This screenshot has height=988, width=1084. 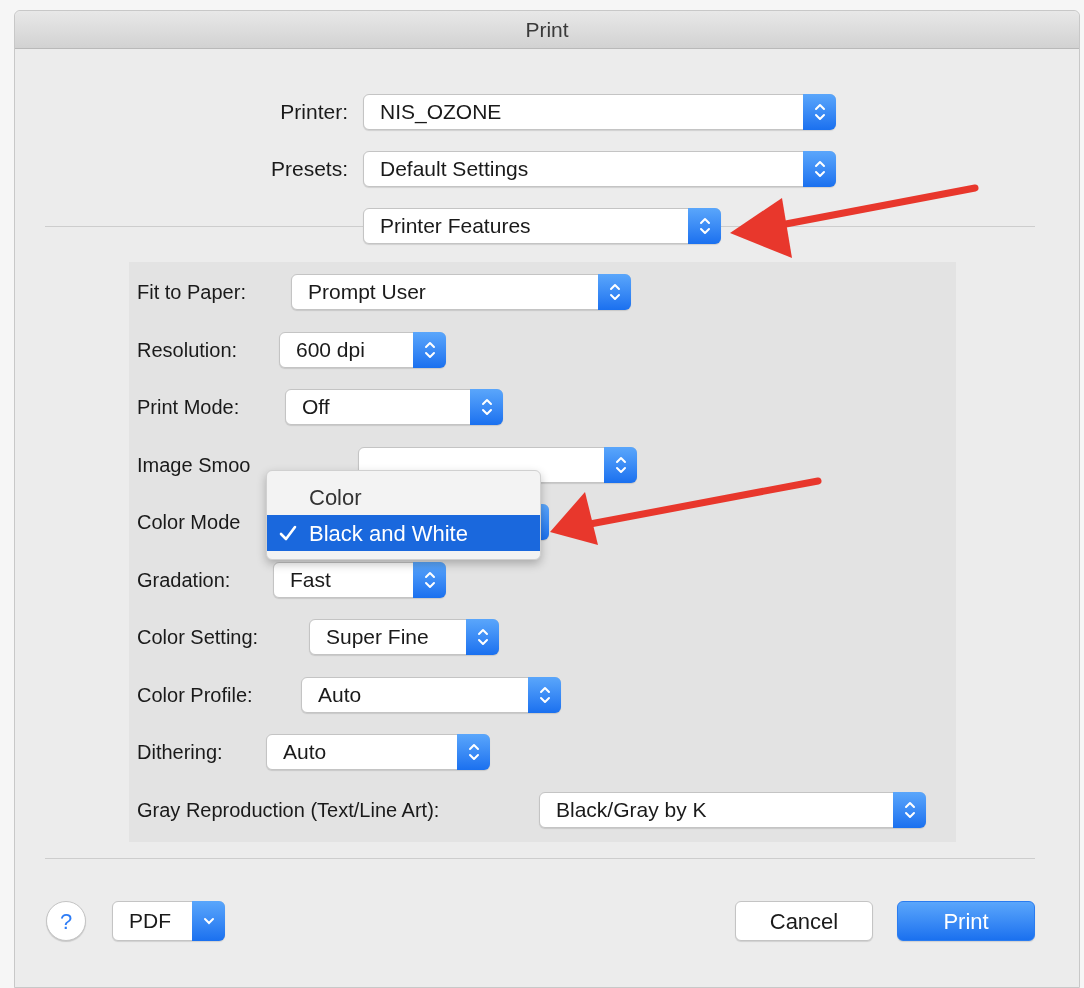 What do you see at coordinates (542, 226) in the screenshot?
I see `popup-button: Printer Features` at bounding box center [542, 226].